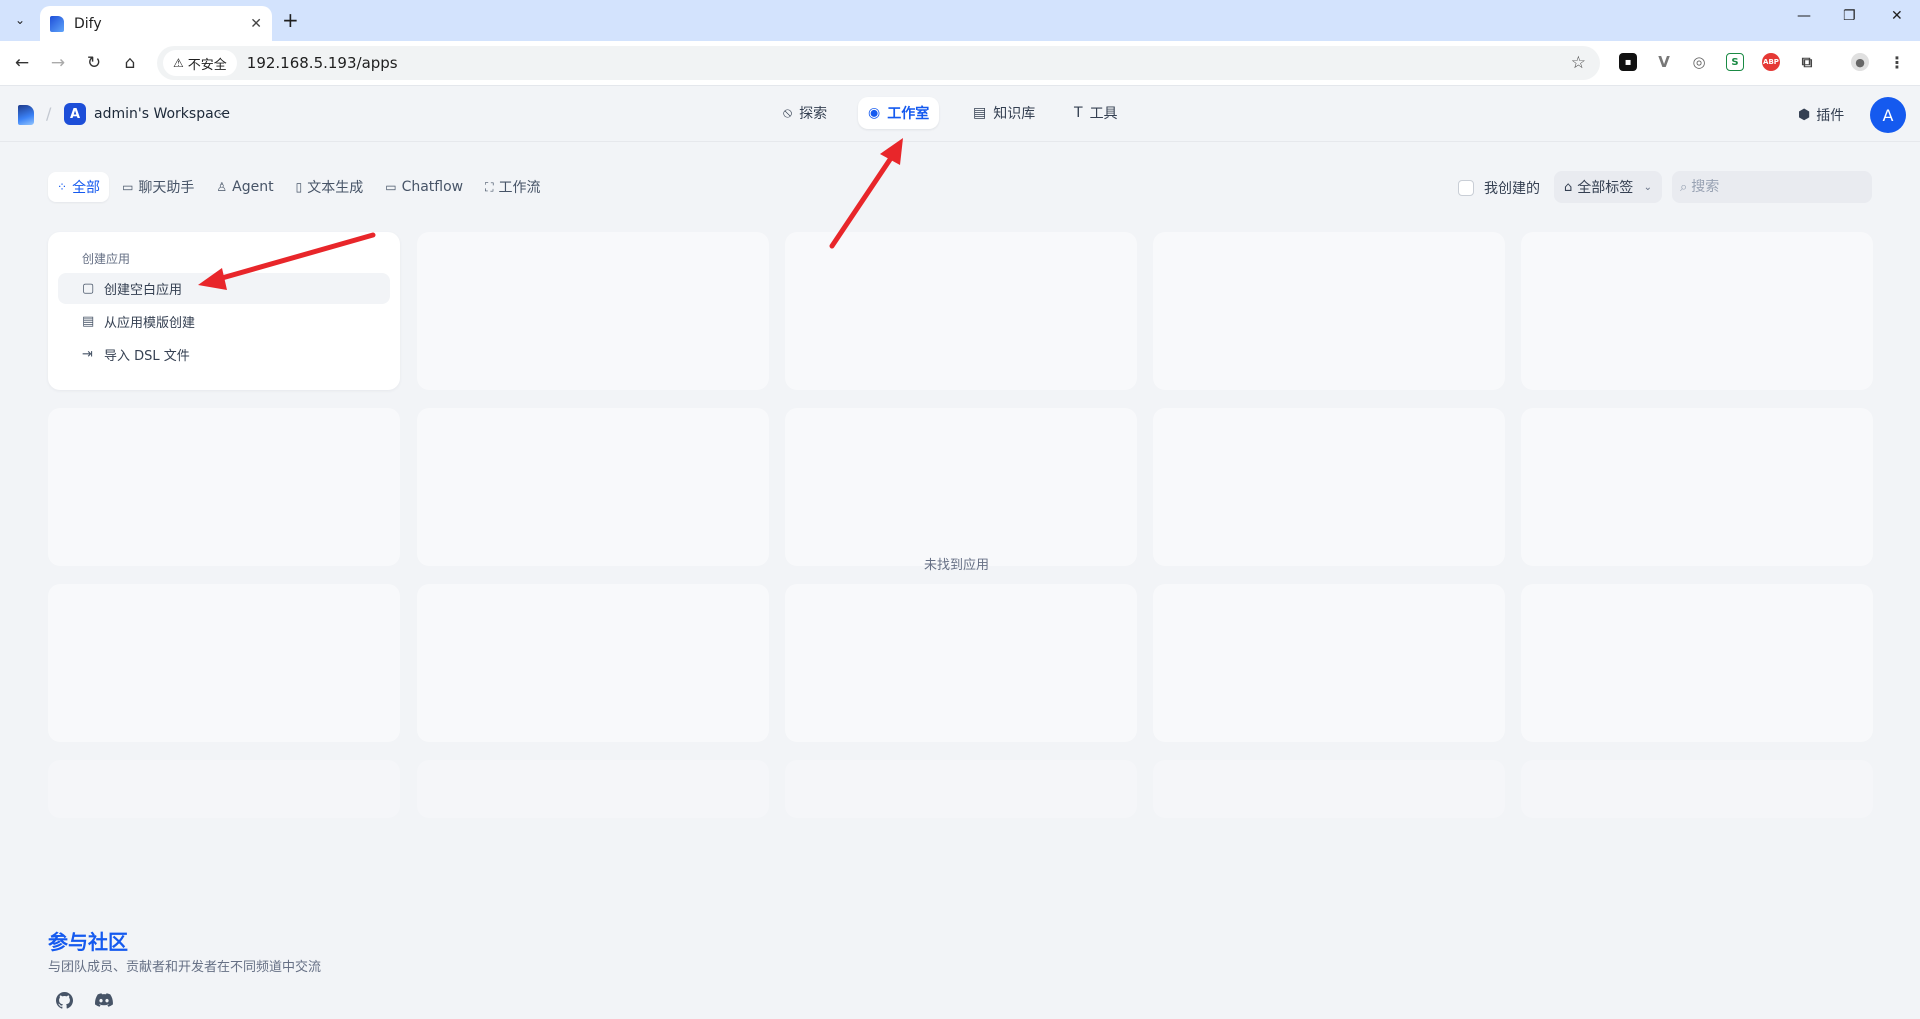 The width and height of the screenshot is (1920, 1019). I want to click on user-avatar: A, so click(1888, 115).